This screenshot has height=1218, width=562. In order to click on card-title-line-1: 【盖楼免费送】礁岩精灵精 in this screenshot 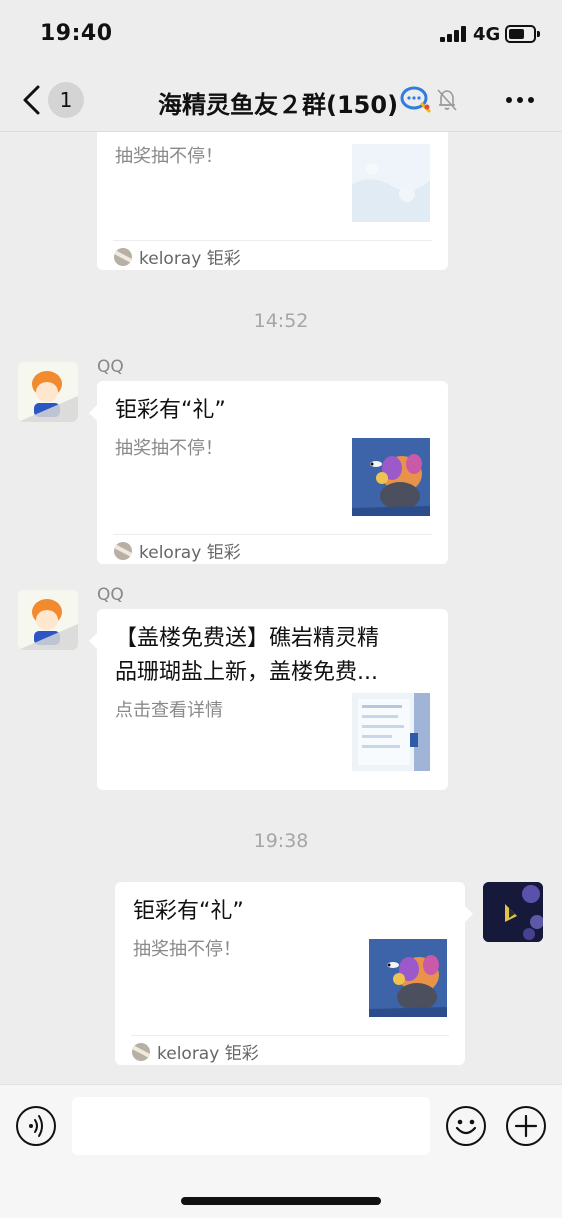, I will do `click(247, 638)`.